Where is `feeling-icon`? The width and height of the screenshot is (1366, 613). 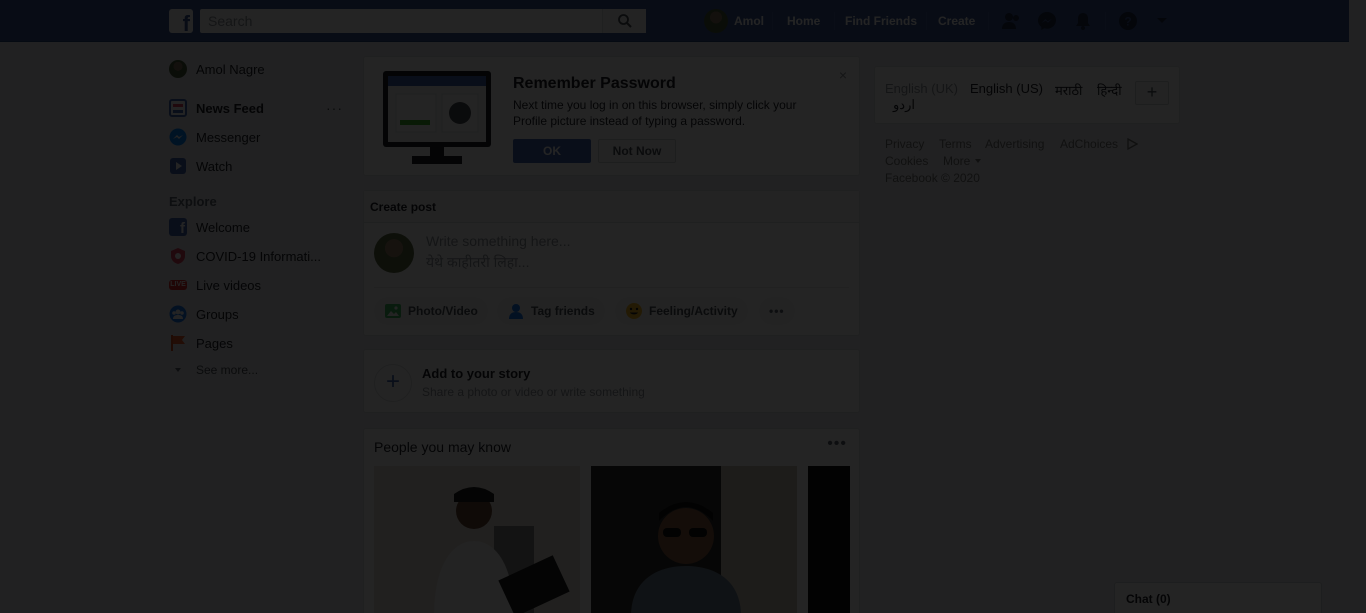 feeling-icon is located at coordinates (634, 311).